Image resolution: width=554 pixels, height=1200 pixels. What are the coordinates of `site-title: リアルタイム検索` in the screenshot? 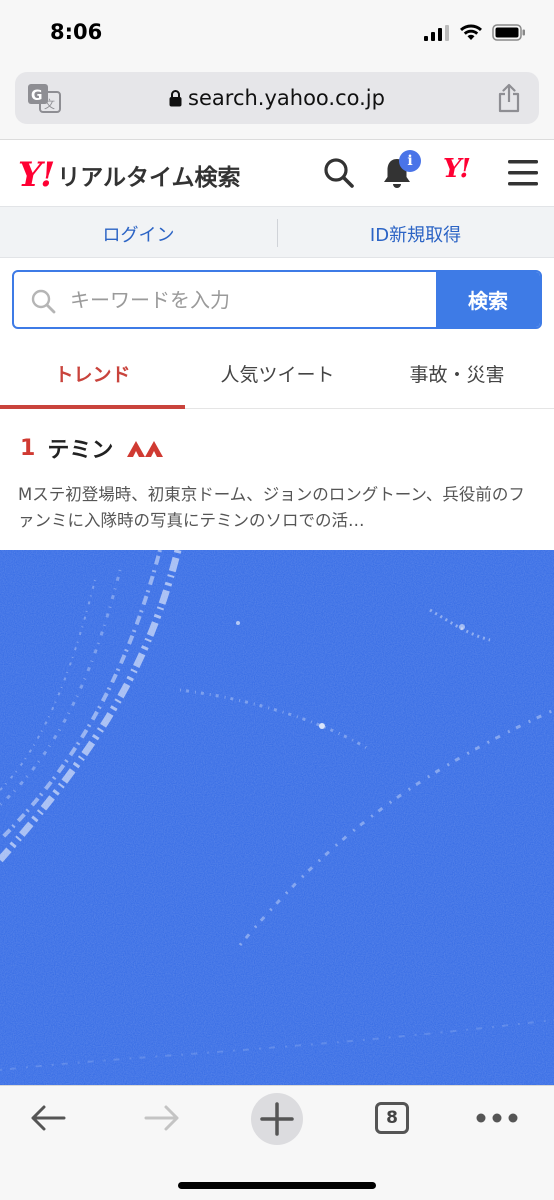 It's located at (149, 178).